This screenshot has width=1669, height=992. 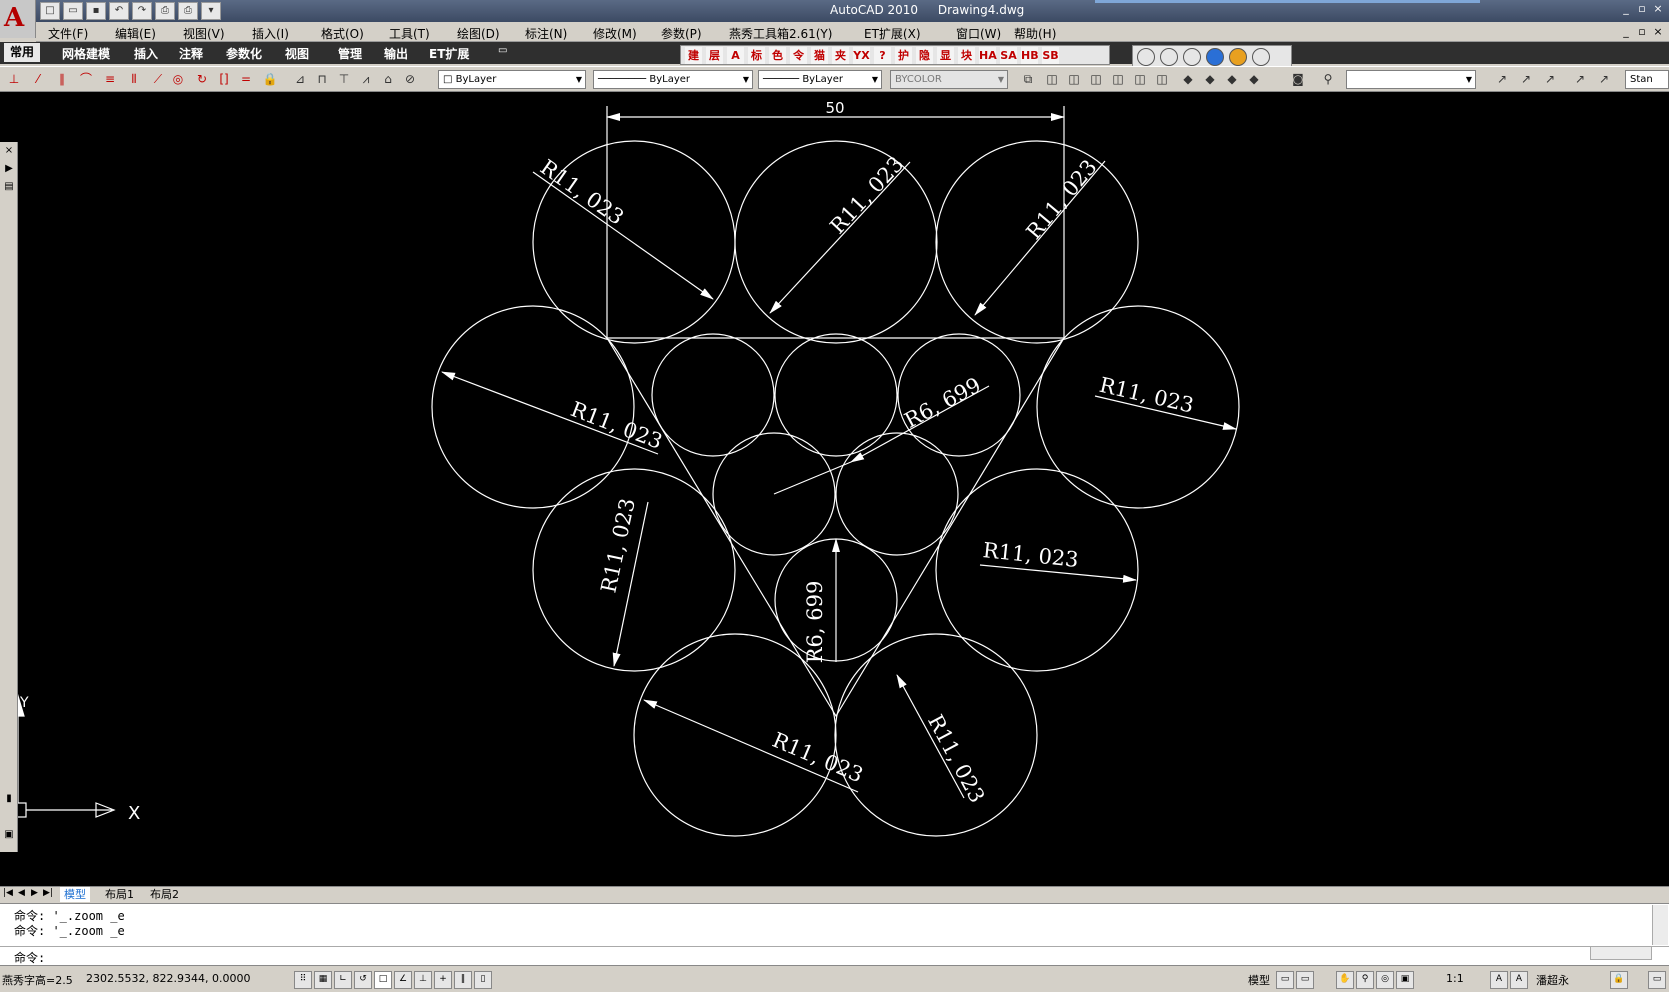 What do you see at coordinates (1455, 978) in the screenshot?
I see `annotation-scale: 1:1` at bounding box center [1455, 978].